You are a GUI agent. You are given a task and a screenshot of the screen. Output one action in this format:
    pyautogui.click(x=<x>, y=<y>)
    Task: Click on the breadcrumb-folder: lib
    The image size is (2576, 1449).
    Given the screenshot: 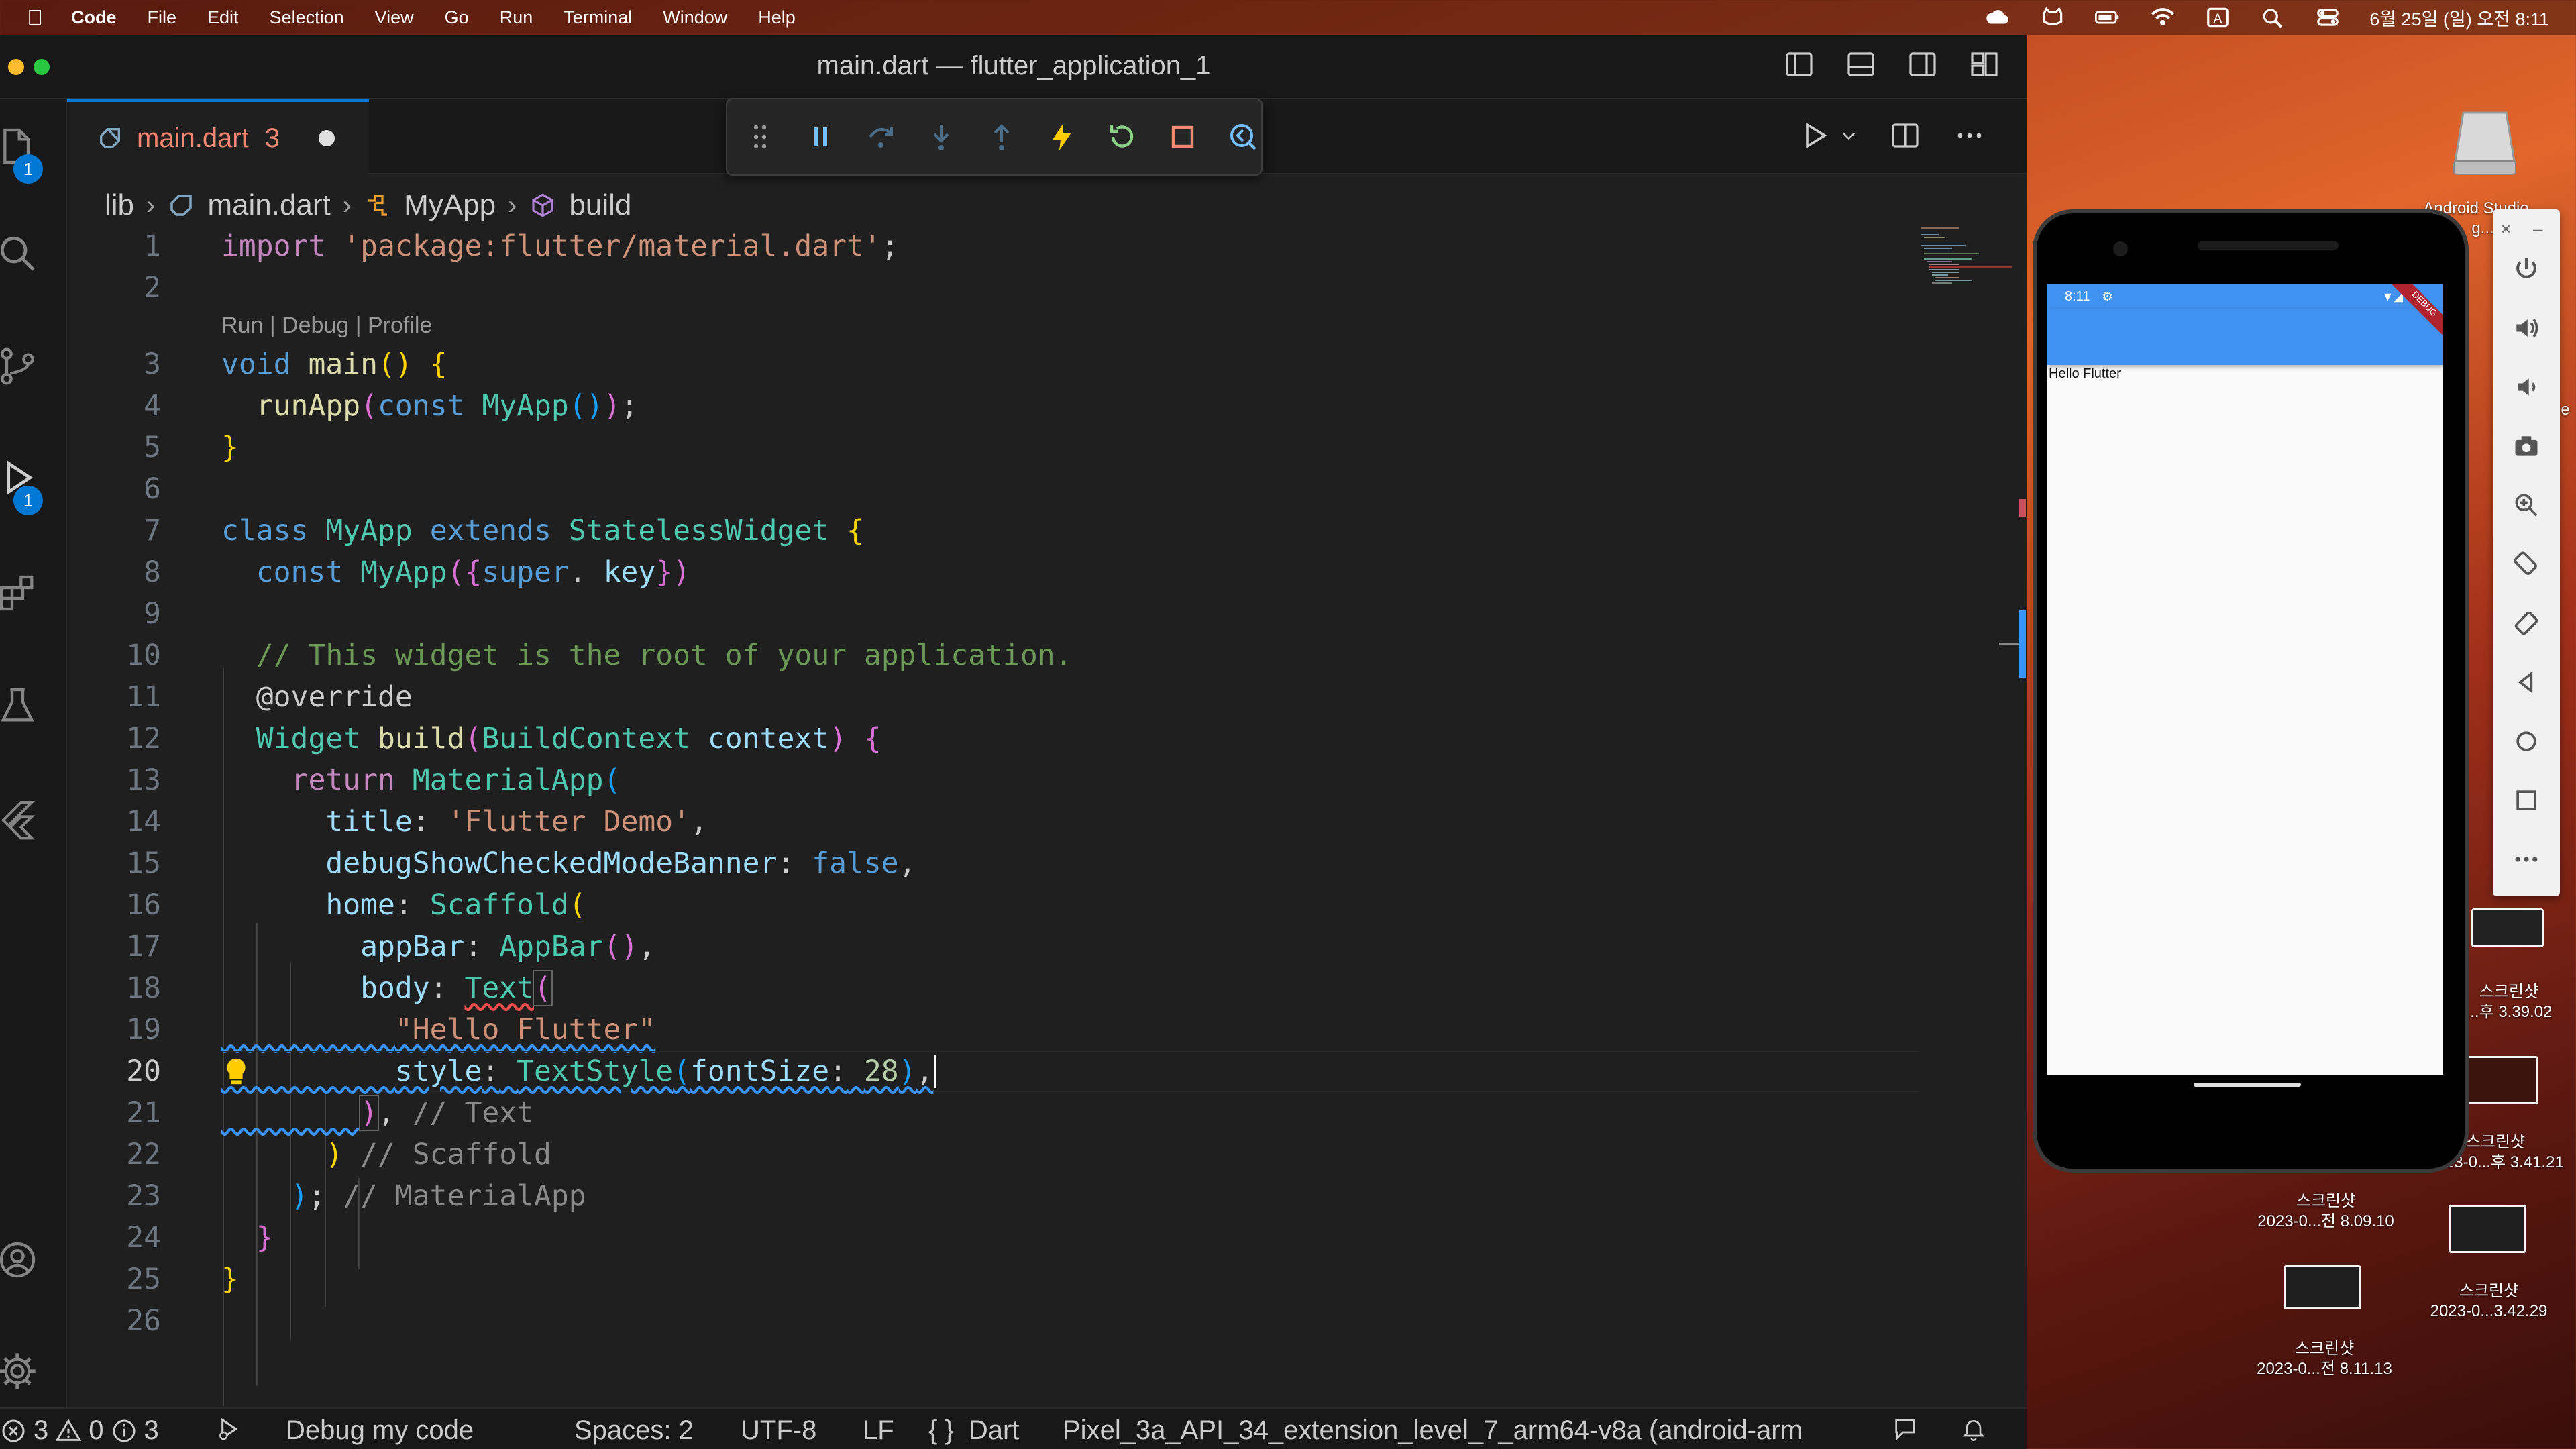 What is the action you would take?
    pyautogui.click(x=119, y=205)
    